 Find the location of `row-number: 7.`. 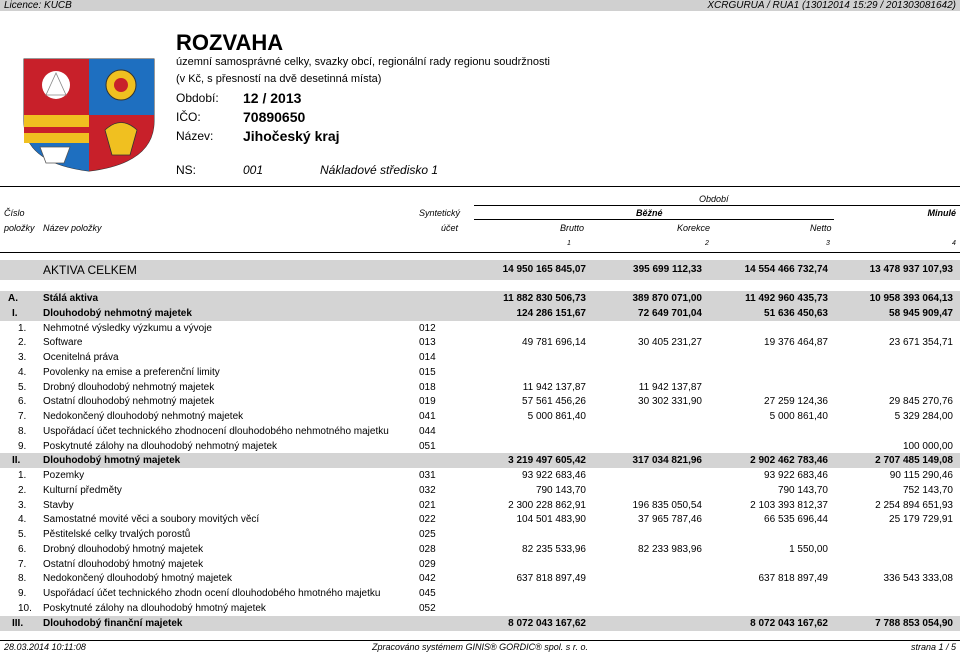

row-number: 7. is located at coordinates (22, 416).